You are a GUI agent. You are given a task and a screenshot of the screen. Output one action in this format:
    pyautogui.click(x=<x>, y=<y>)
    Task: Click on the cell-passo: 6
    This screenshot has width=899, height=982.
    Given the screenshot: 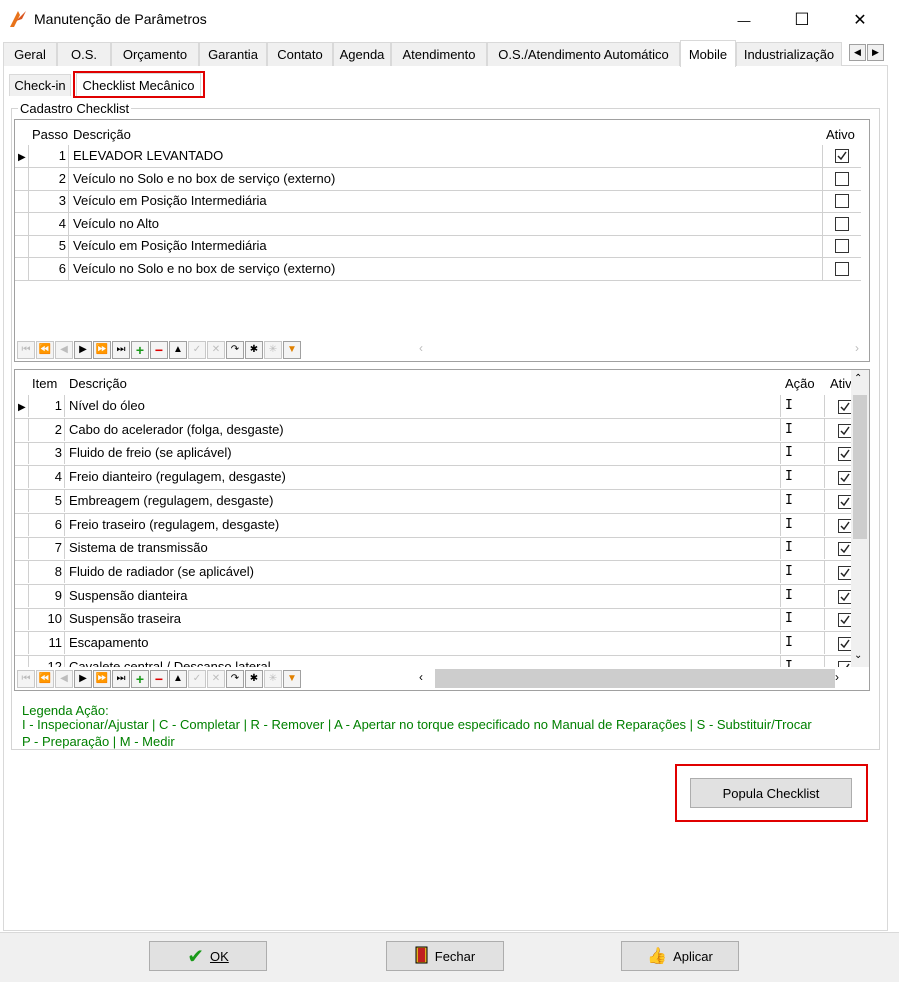 What is the action you would take?
    pyautogui.click(x=49, y=268)
    